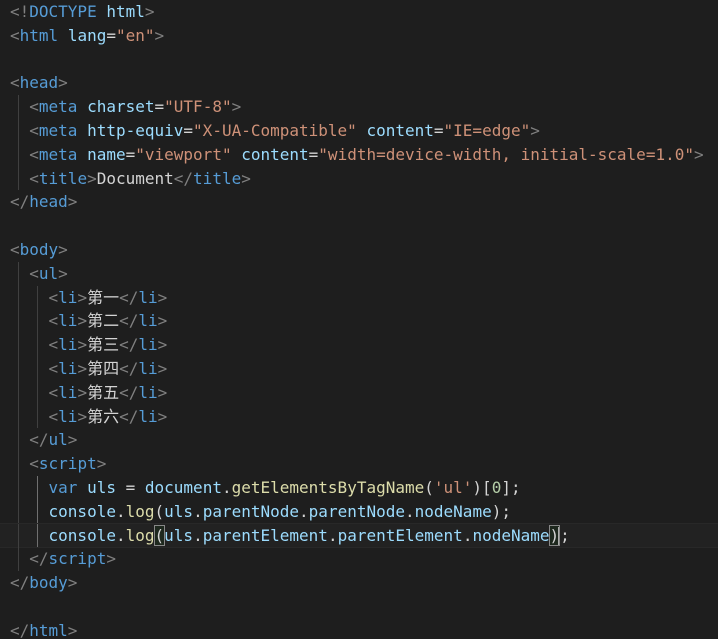  I want to click on code-line: <html lang="en">, so click(359, 36).